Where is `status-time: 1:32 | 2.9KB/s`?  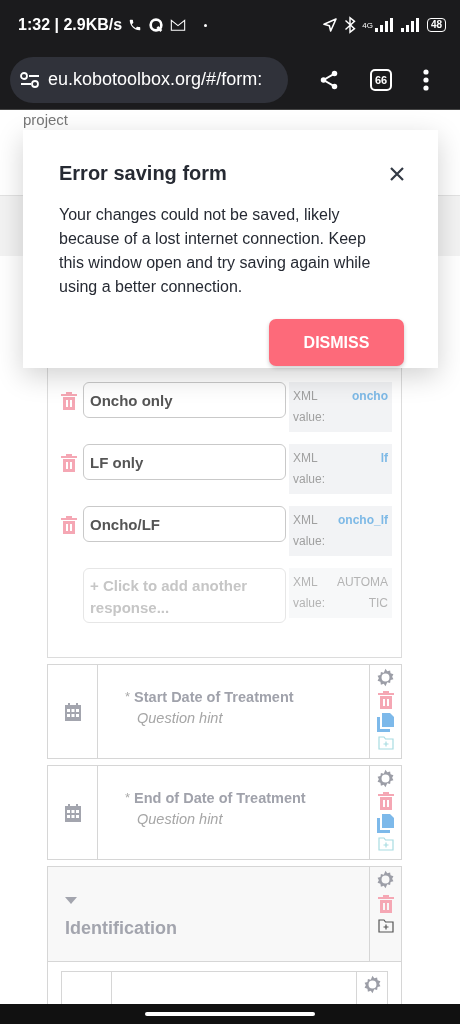 status-time: 1:32 | 2.9KB/s is located at coordinates (70, 25).